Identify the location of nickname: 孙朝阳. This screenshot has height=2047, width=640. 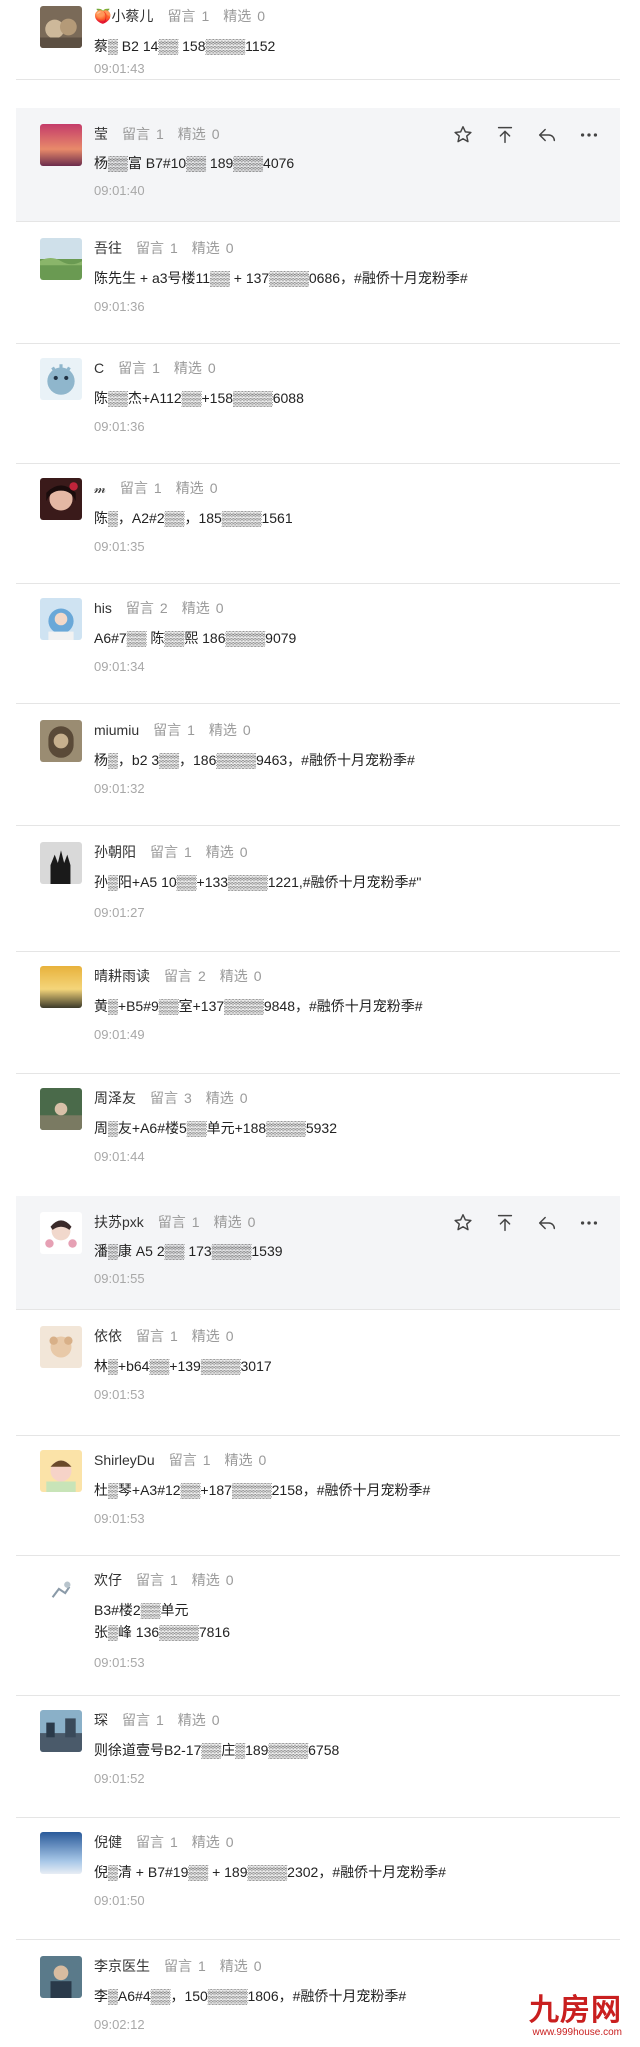
(115, 852).